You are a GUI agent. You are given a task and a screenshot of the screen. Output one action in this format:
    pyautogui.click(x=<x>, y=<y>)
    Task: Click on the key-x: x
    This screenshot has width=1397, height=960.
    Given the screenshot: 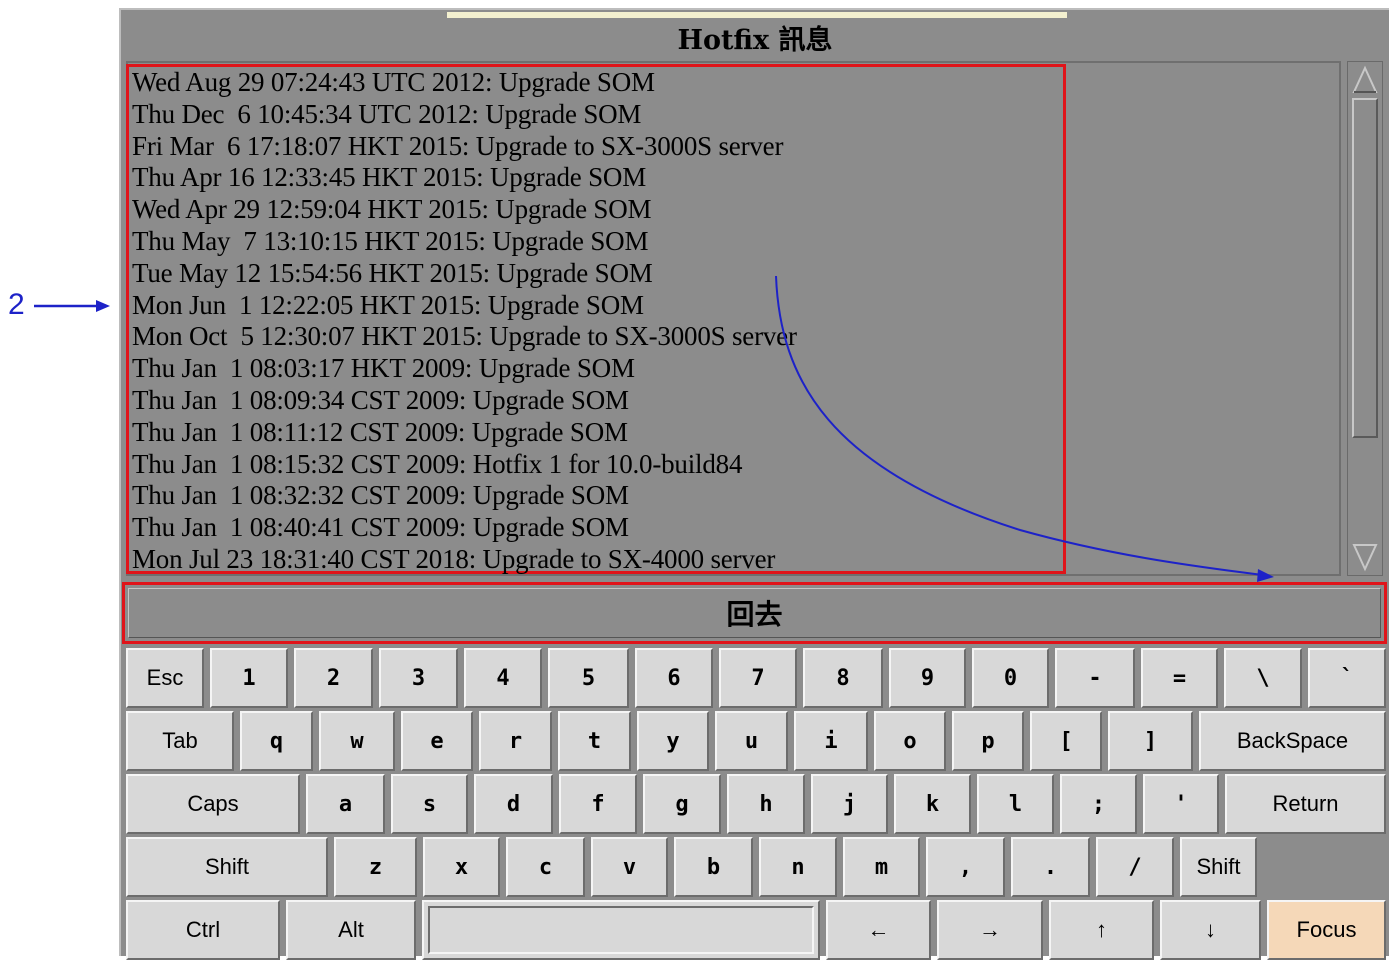 What is the action you would take?
    pyautogui.click(x=461, y=867)
    